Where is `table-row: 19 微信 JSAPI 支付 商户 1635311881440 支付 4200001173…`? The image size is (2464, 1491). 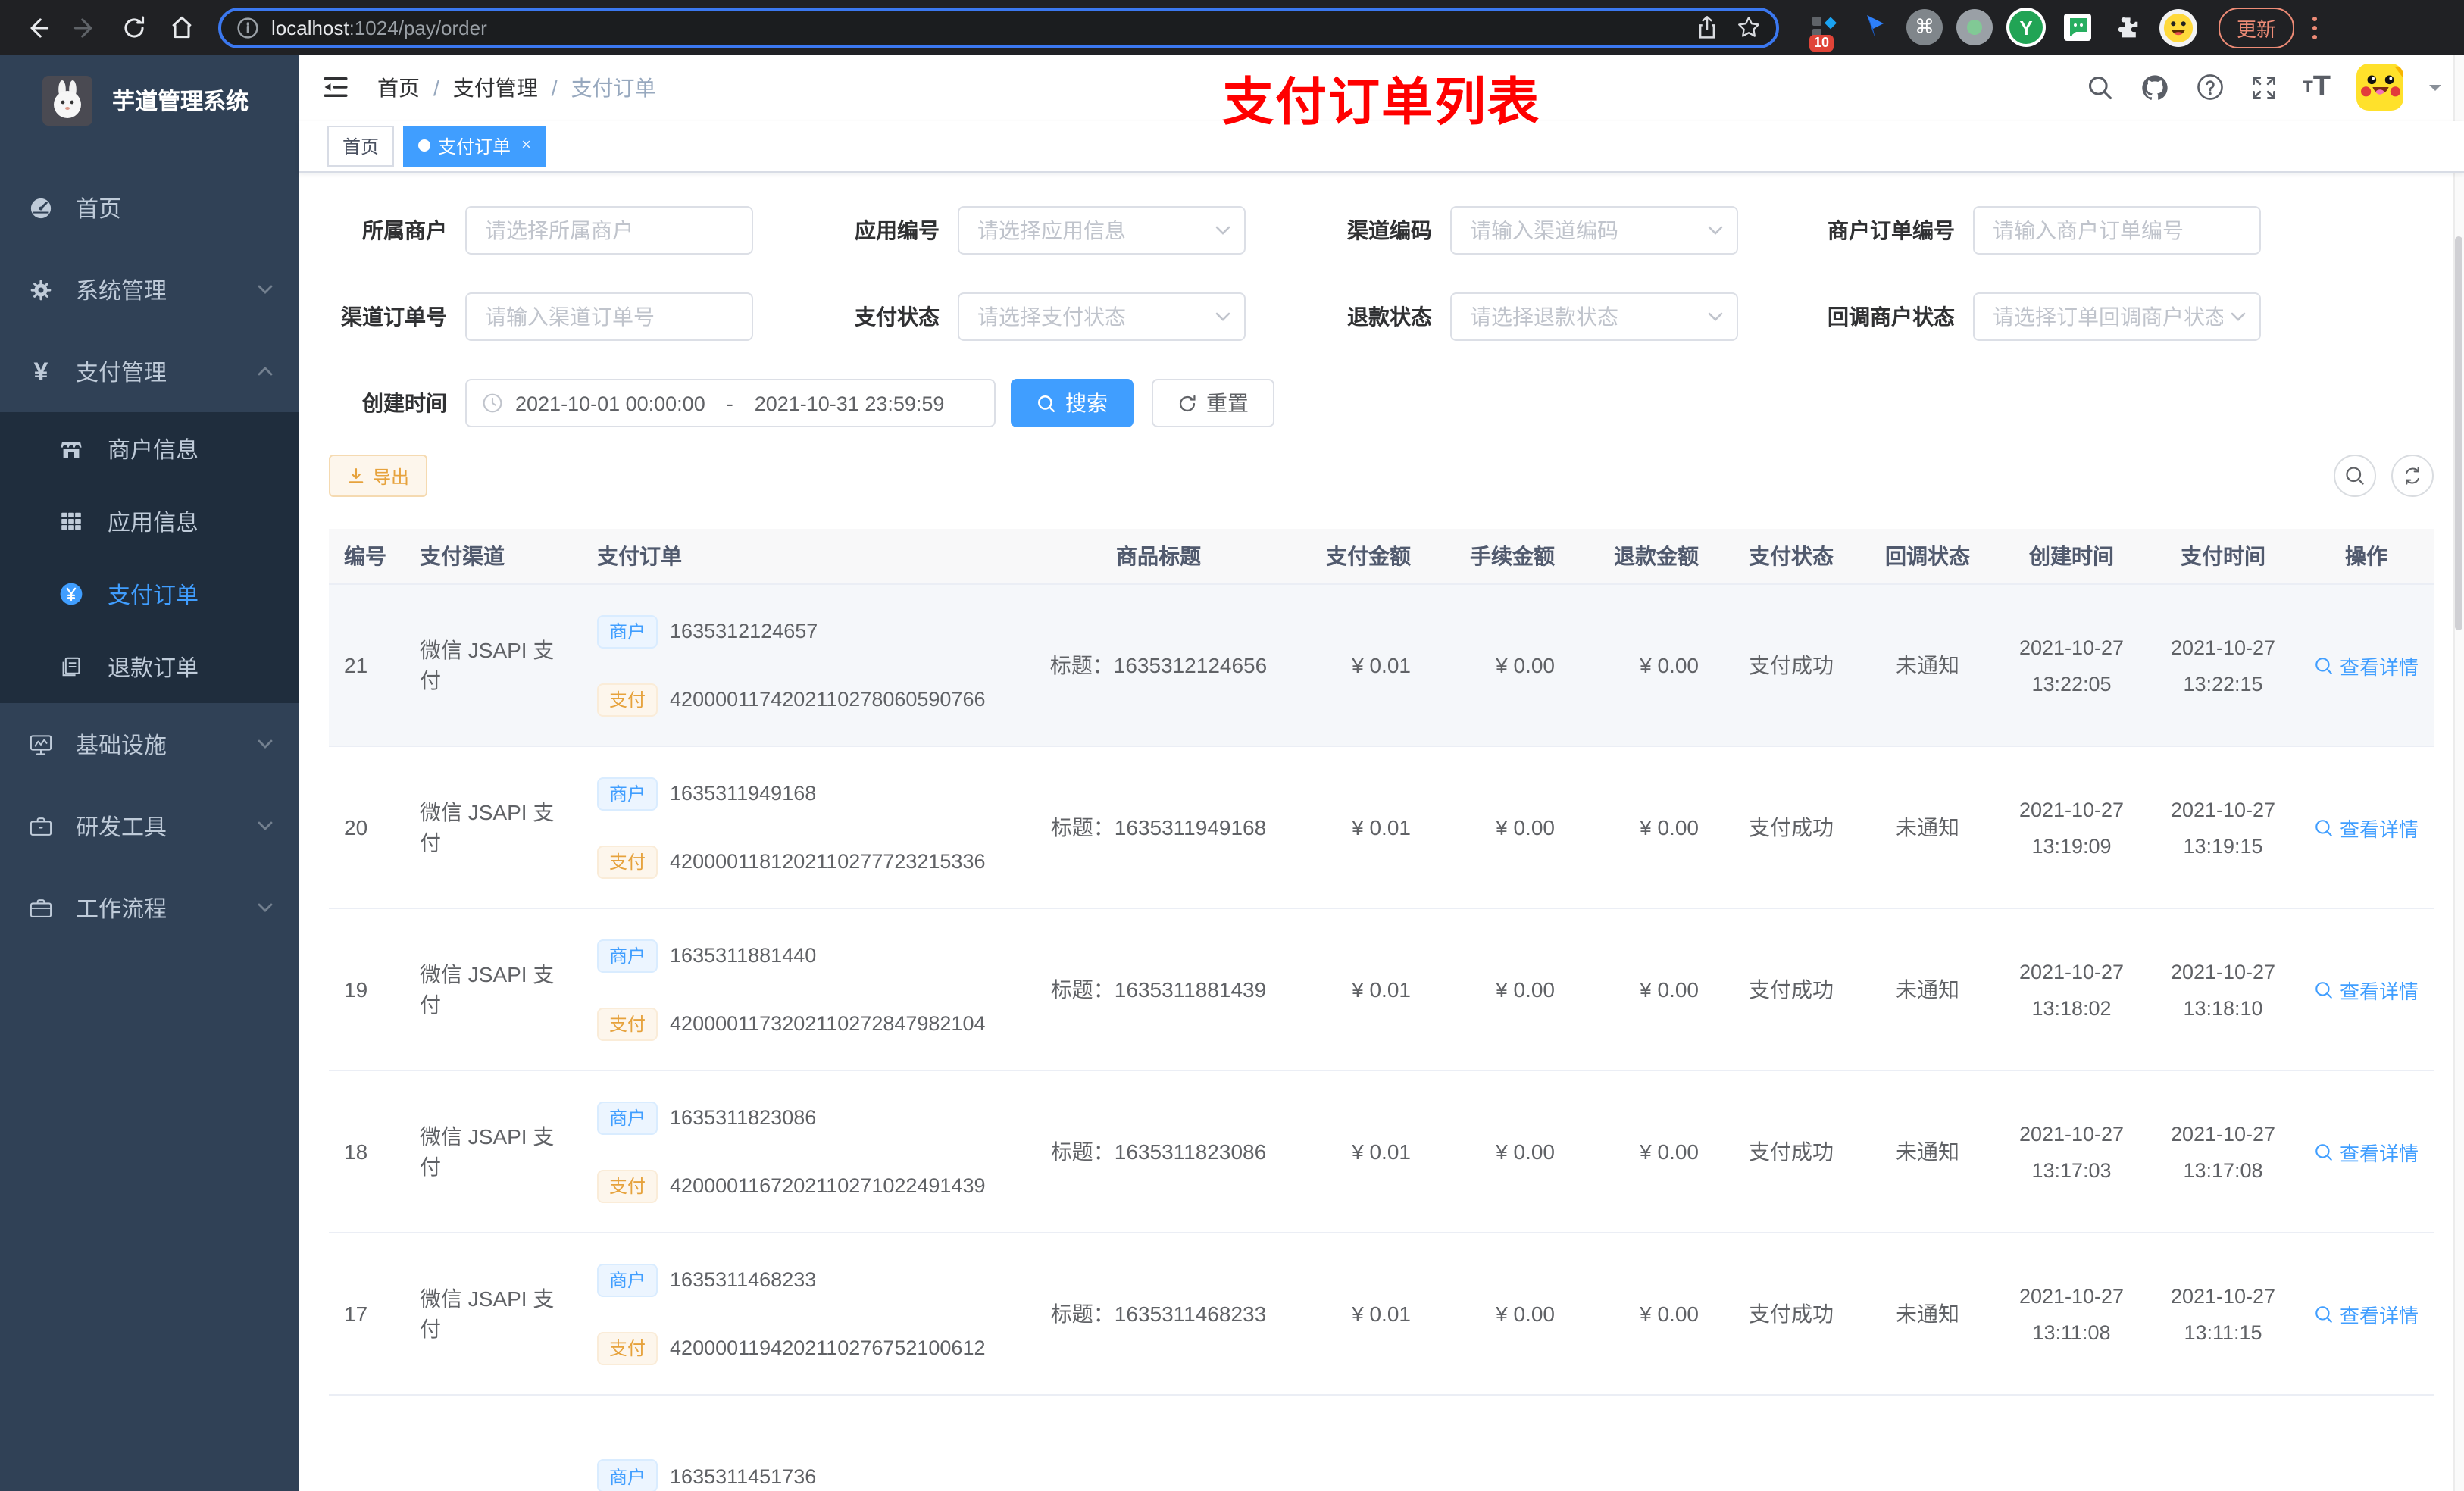
table-row: 19 微信 JSAPI 支付 商户 1635311881440 支付 4200001173… is located at coordinates (1381, 990).